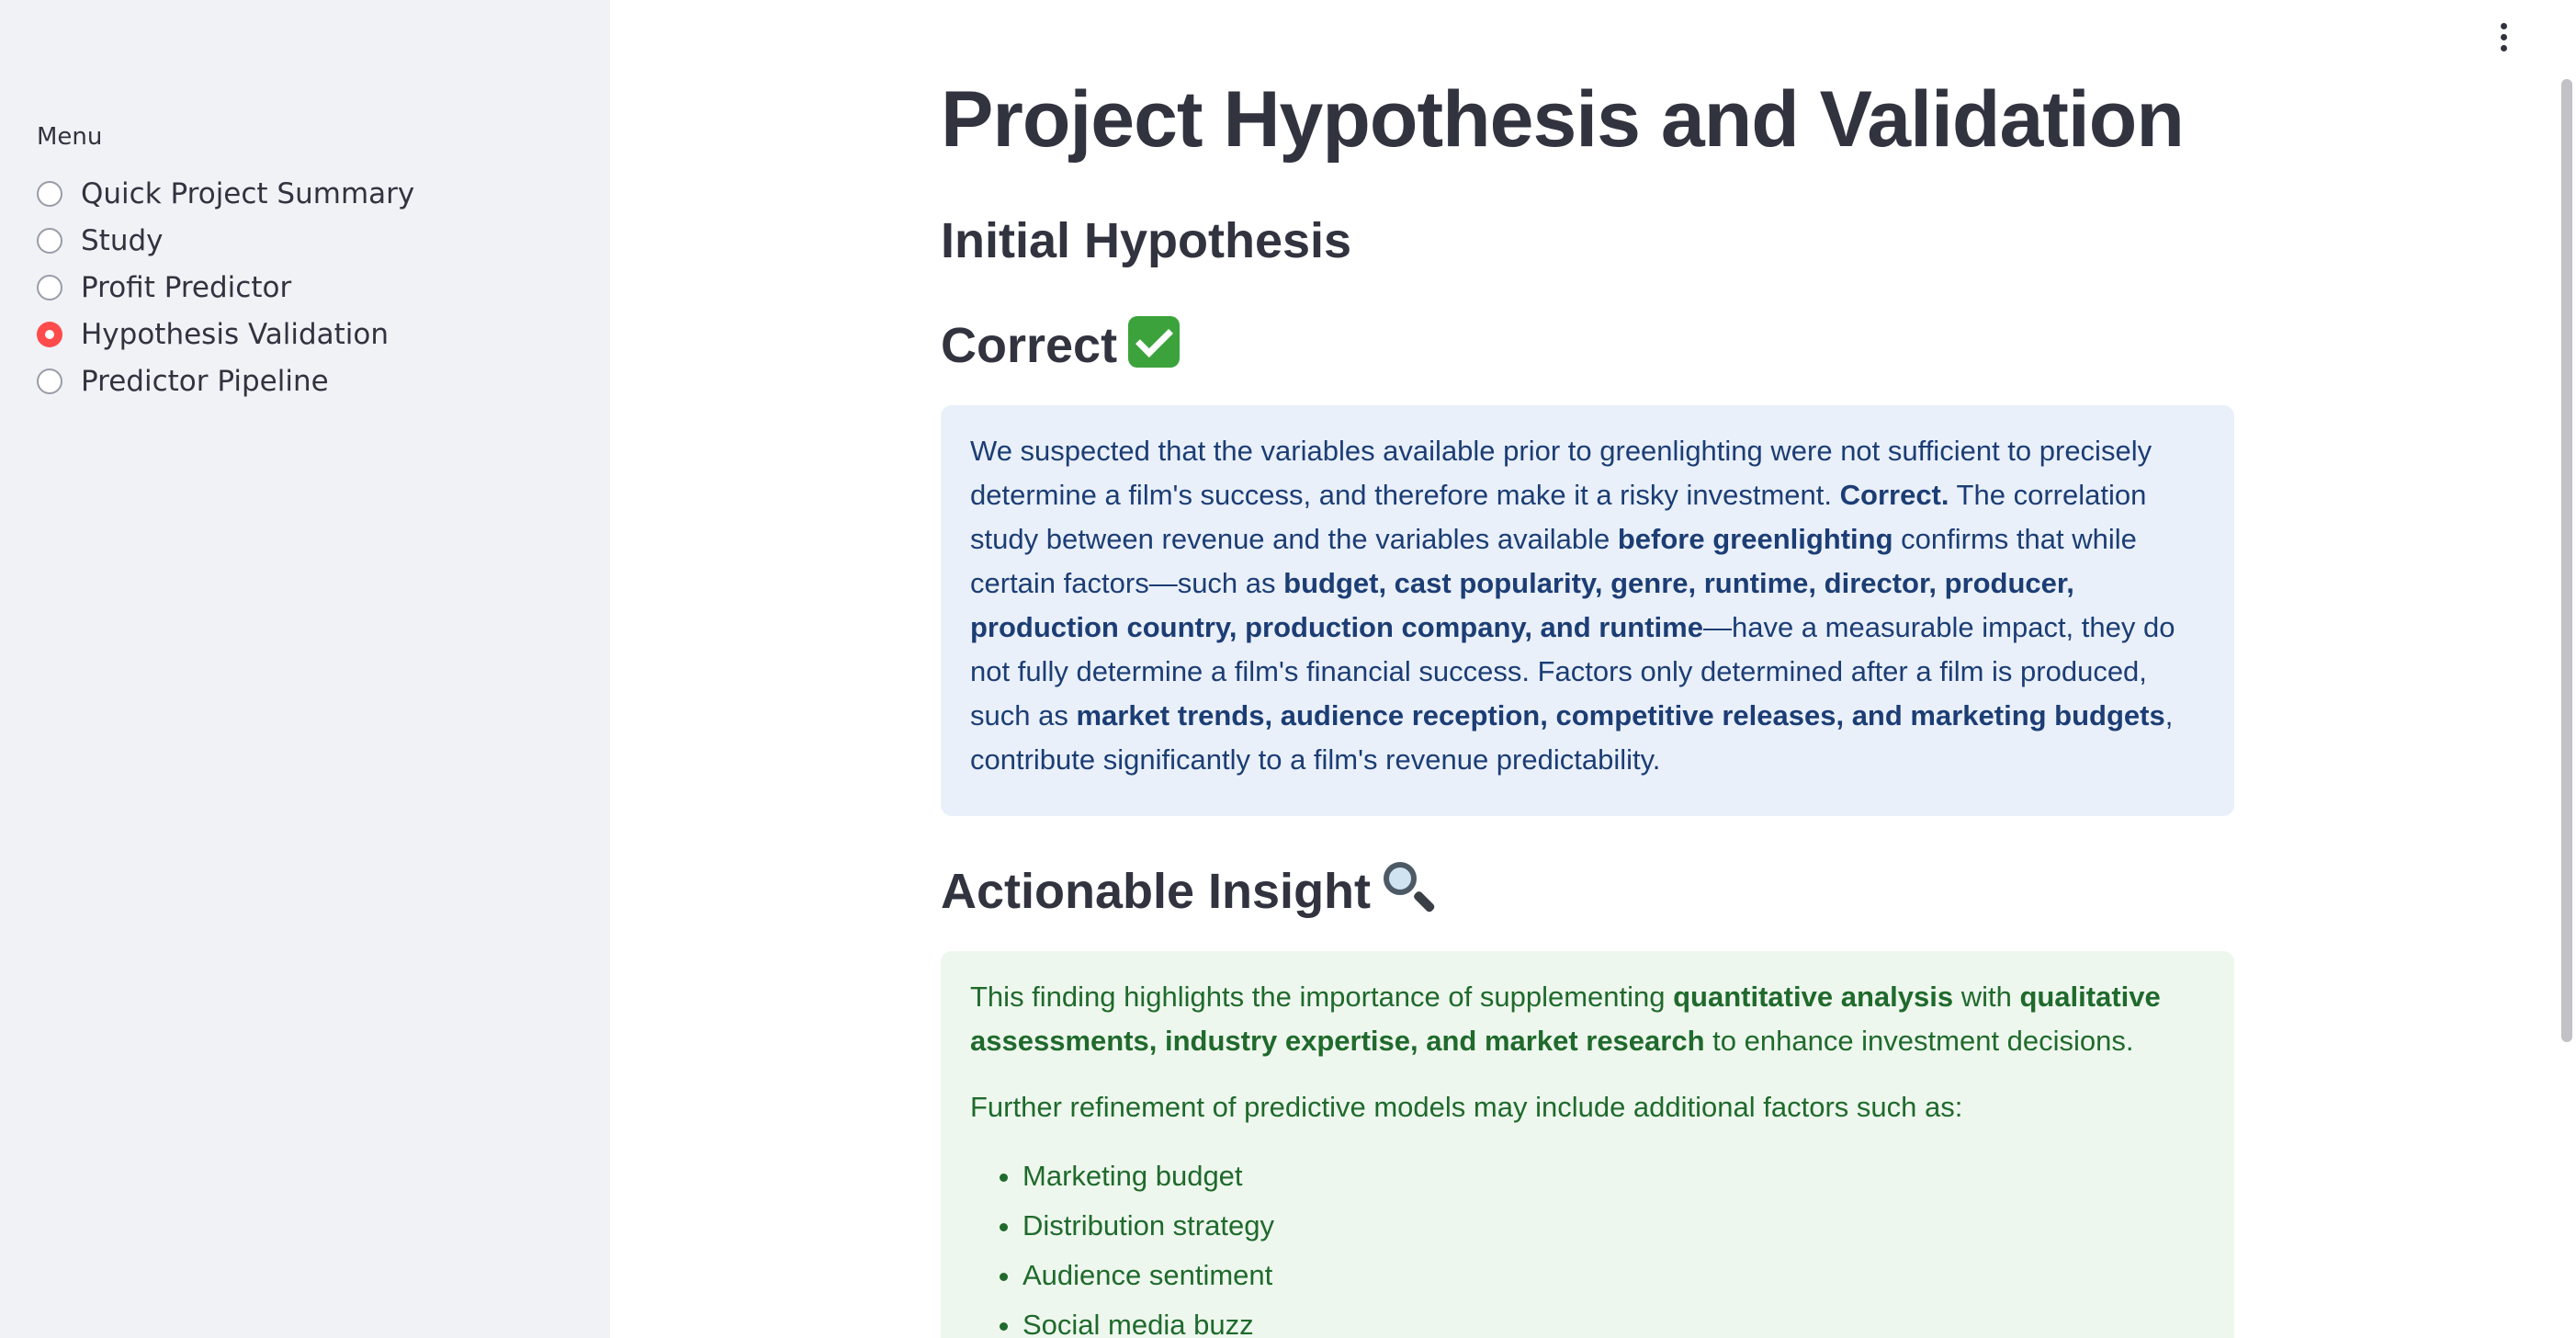 This screenshot has width=2576, height=1338. I want to click on scrollbar-thumb, so click(2566, 560).